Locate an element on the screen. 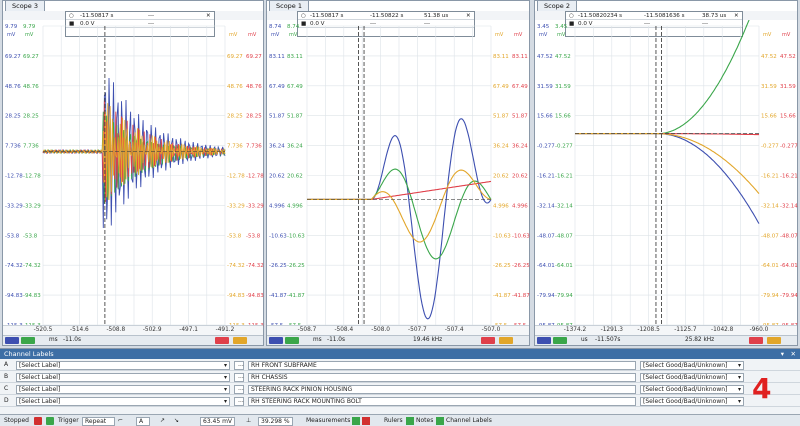 The image size is (800, 426). x-tick-label: -514.6 is located at coordinates (79, 330).